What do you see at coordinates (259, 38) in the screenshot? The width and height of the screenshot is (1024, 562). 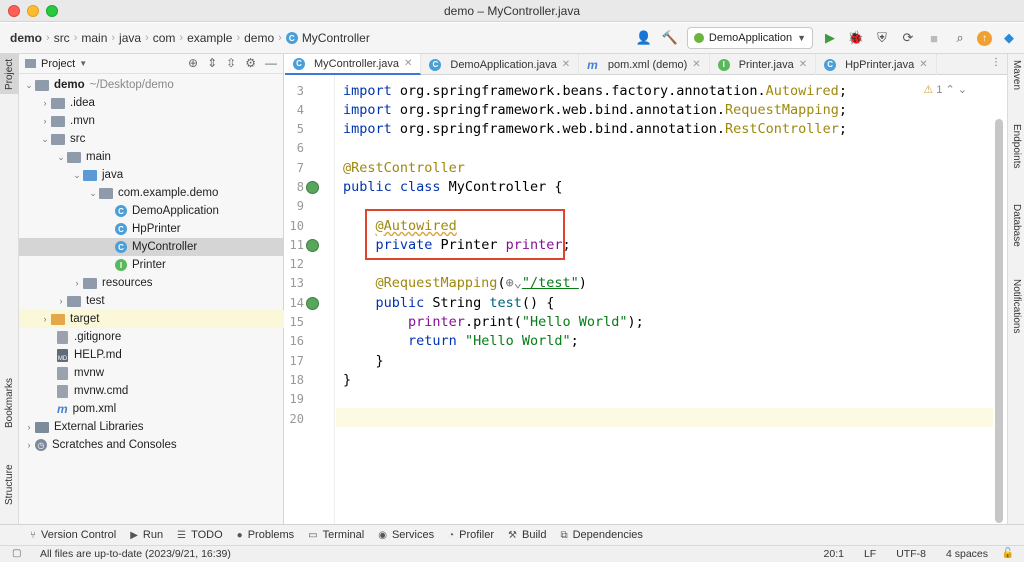 I see `breadcrumb-demo-pkg: demo` at bounding box center [259, 38].